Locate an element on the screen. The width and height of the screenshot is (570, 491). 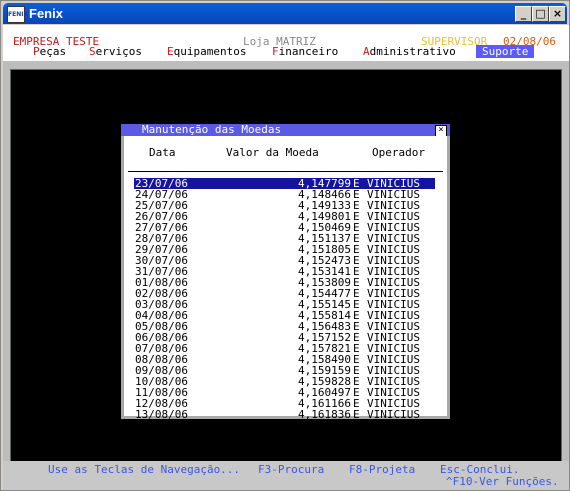
row-flag: E is located at coordinates (356, 414).